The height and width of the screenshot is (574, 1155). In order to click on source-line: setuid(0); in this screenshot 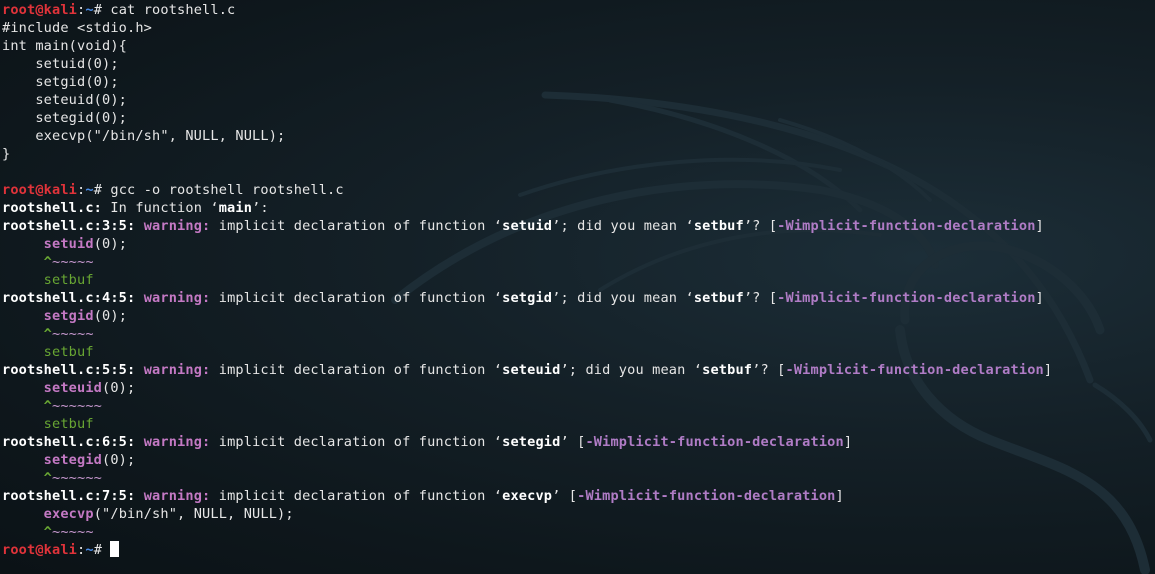, I will do `click(60, 64)`.